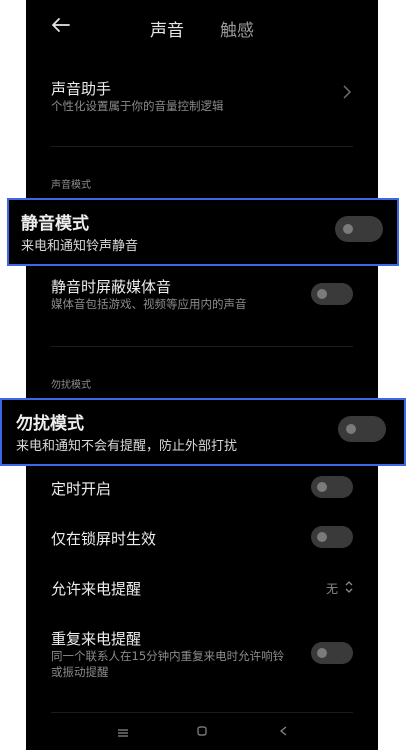 This screenshot has width=406, height=750. I want to click on repeat-calls-row: 重复来电提醒 同一个联系人在15分钟内重复来电时允许响铃 或振动提醒, so click(202, 657).